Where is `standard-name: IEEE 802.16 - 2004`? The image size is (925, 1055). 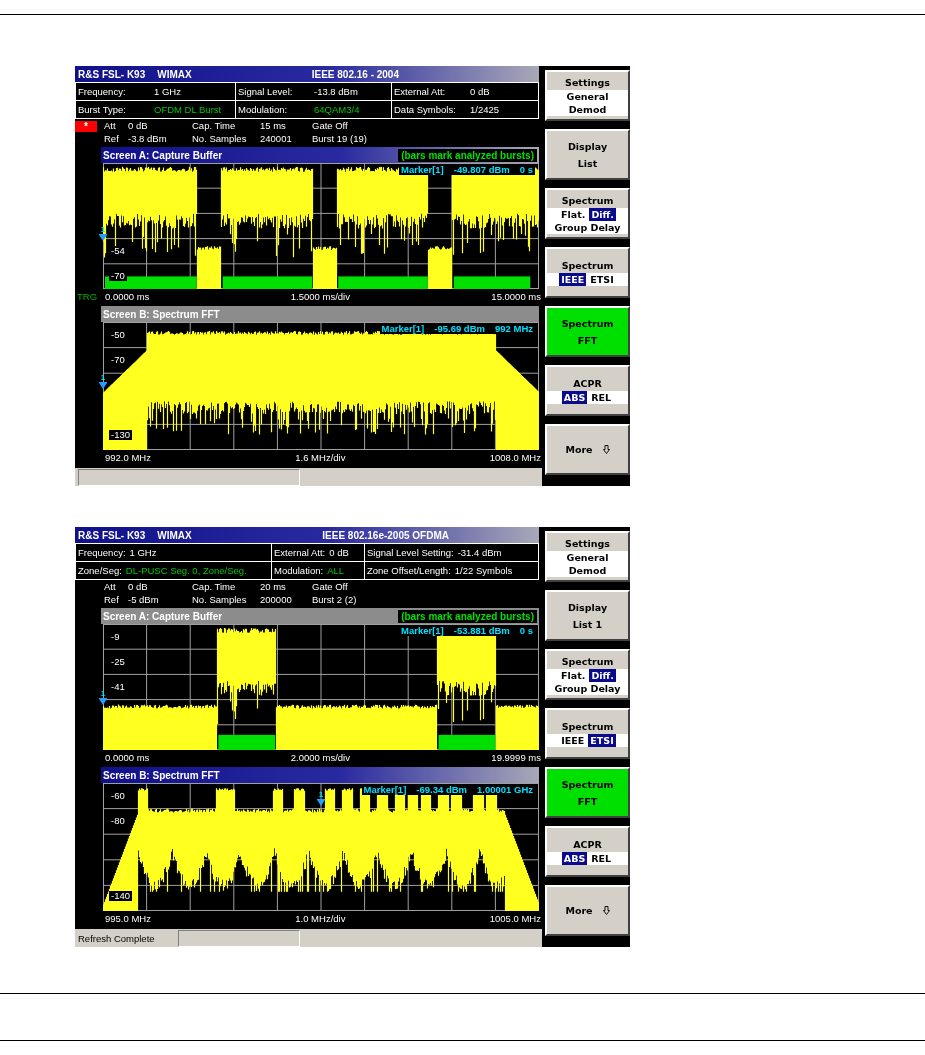
standard-name: IEEE 802.16 - 2004 is located at coordinates (355, 74).